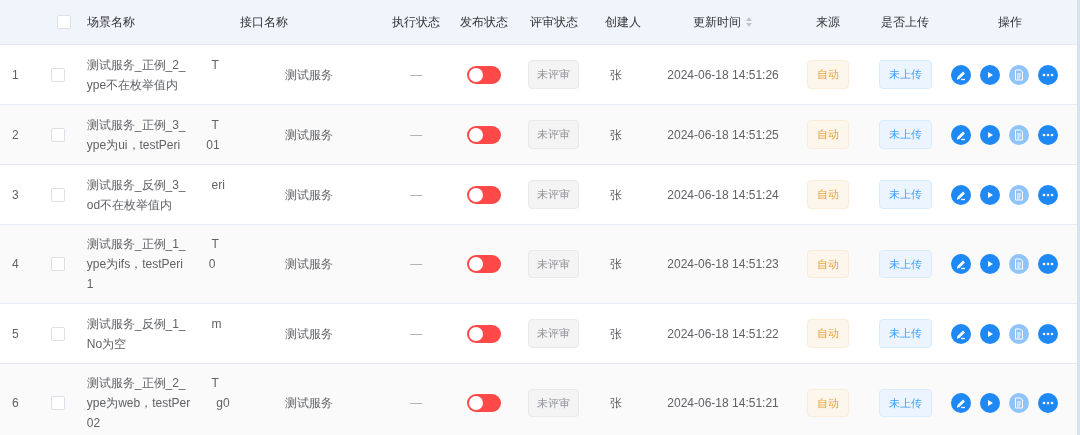 This screenshot has height=435, width=1080. What do you see at coordinates (154, 334) in the screenshot?
I see `scene-name: 测试服务_反例_1_ m No为空` at bounding box center [154, 334].